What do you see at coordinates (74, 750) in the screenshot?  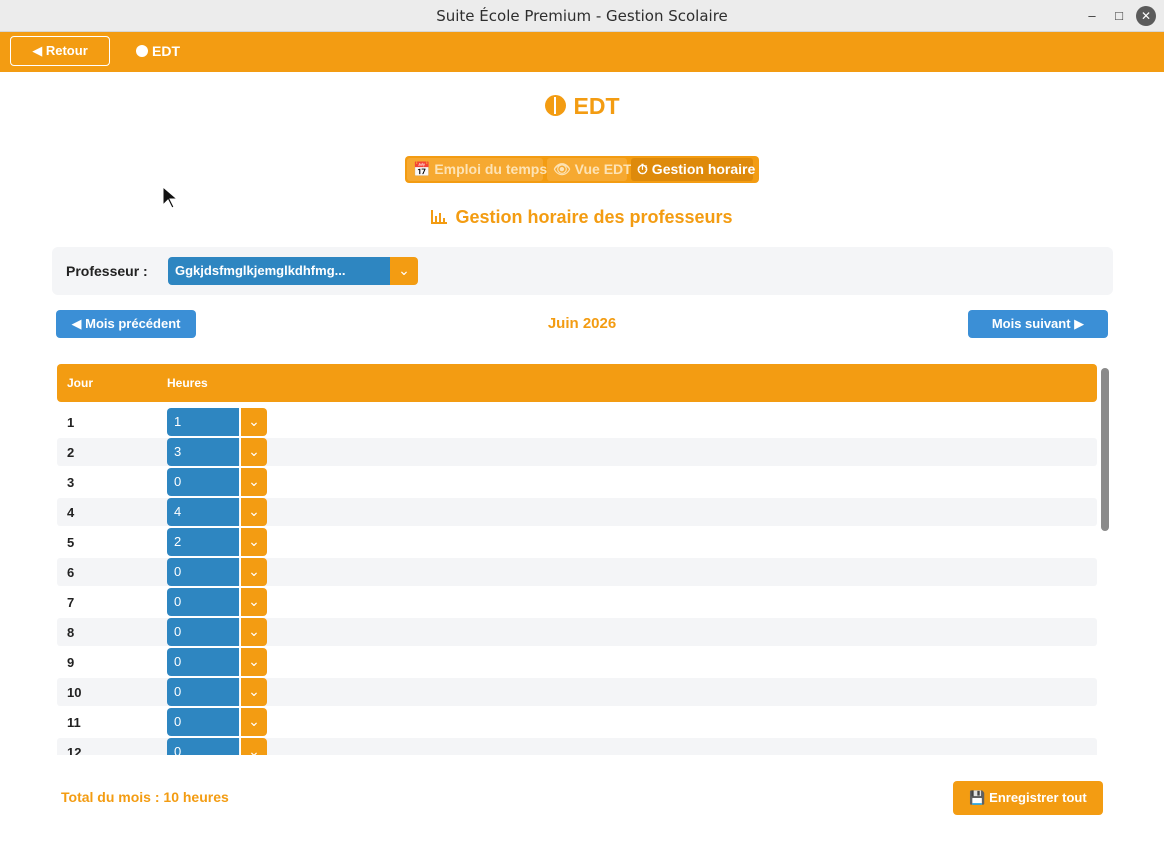 I see `day-cell: 12` at bounding box center [74, 750].